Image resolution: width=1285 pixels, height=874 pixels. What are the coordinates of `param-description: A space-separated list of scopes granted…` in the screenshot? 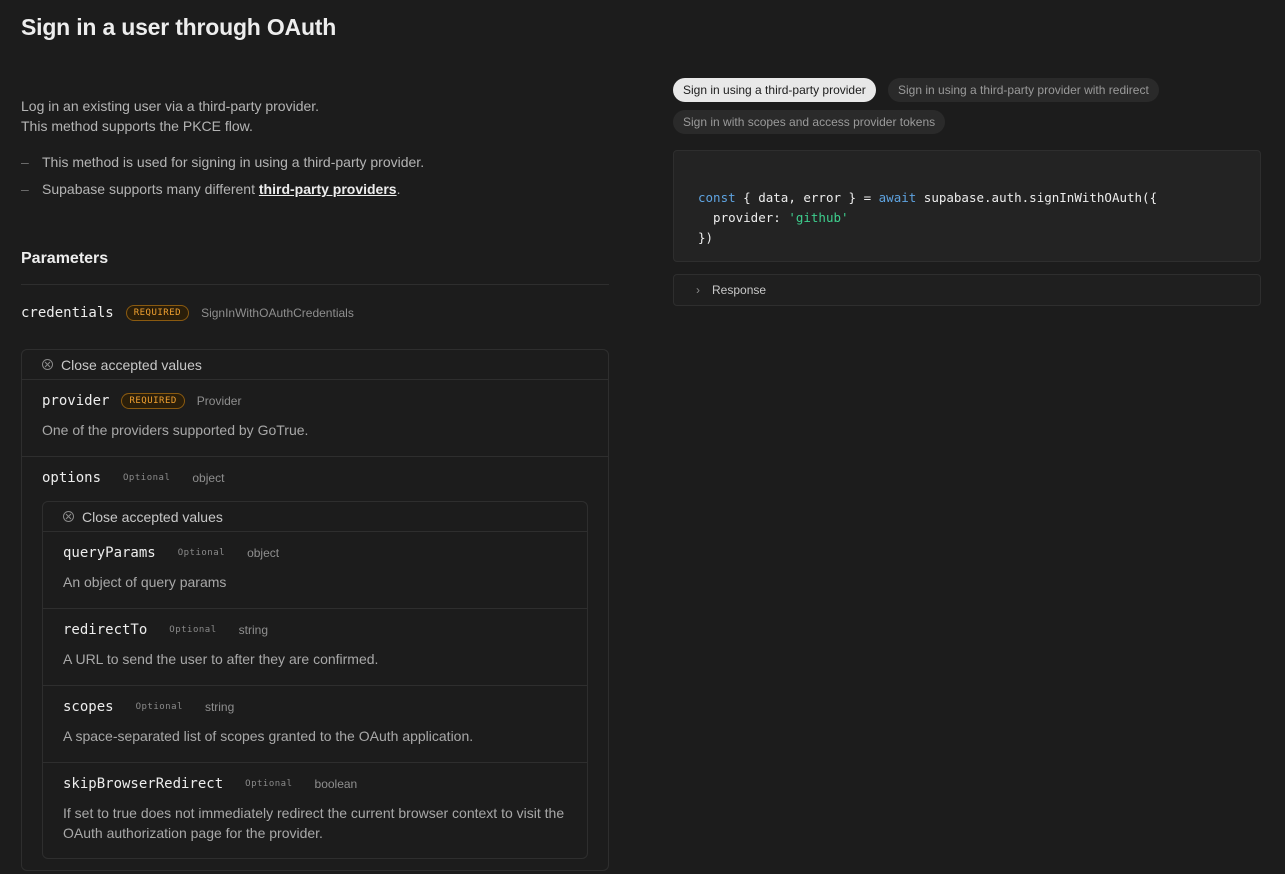 It's located at (268, 736).